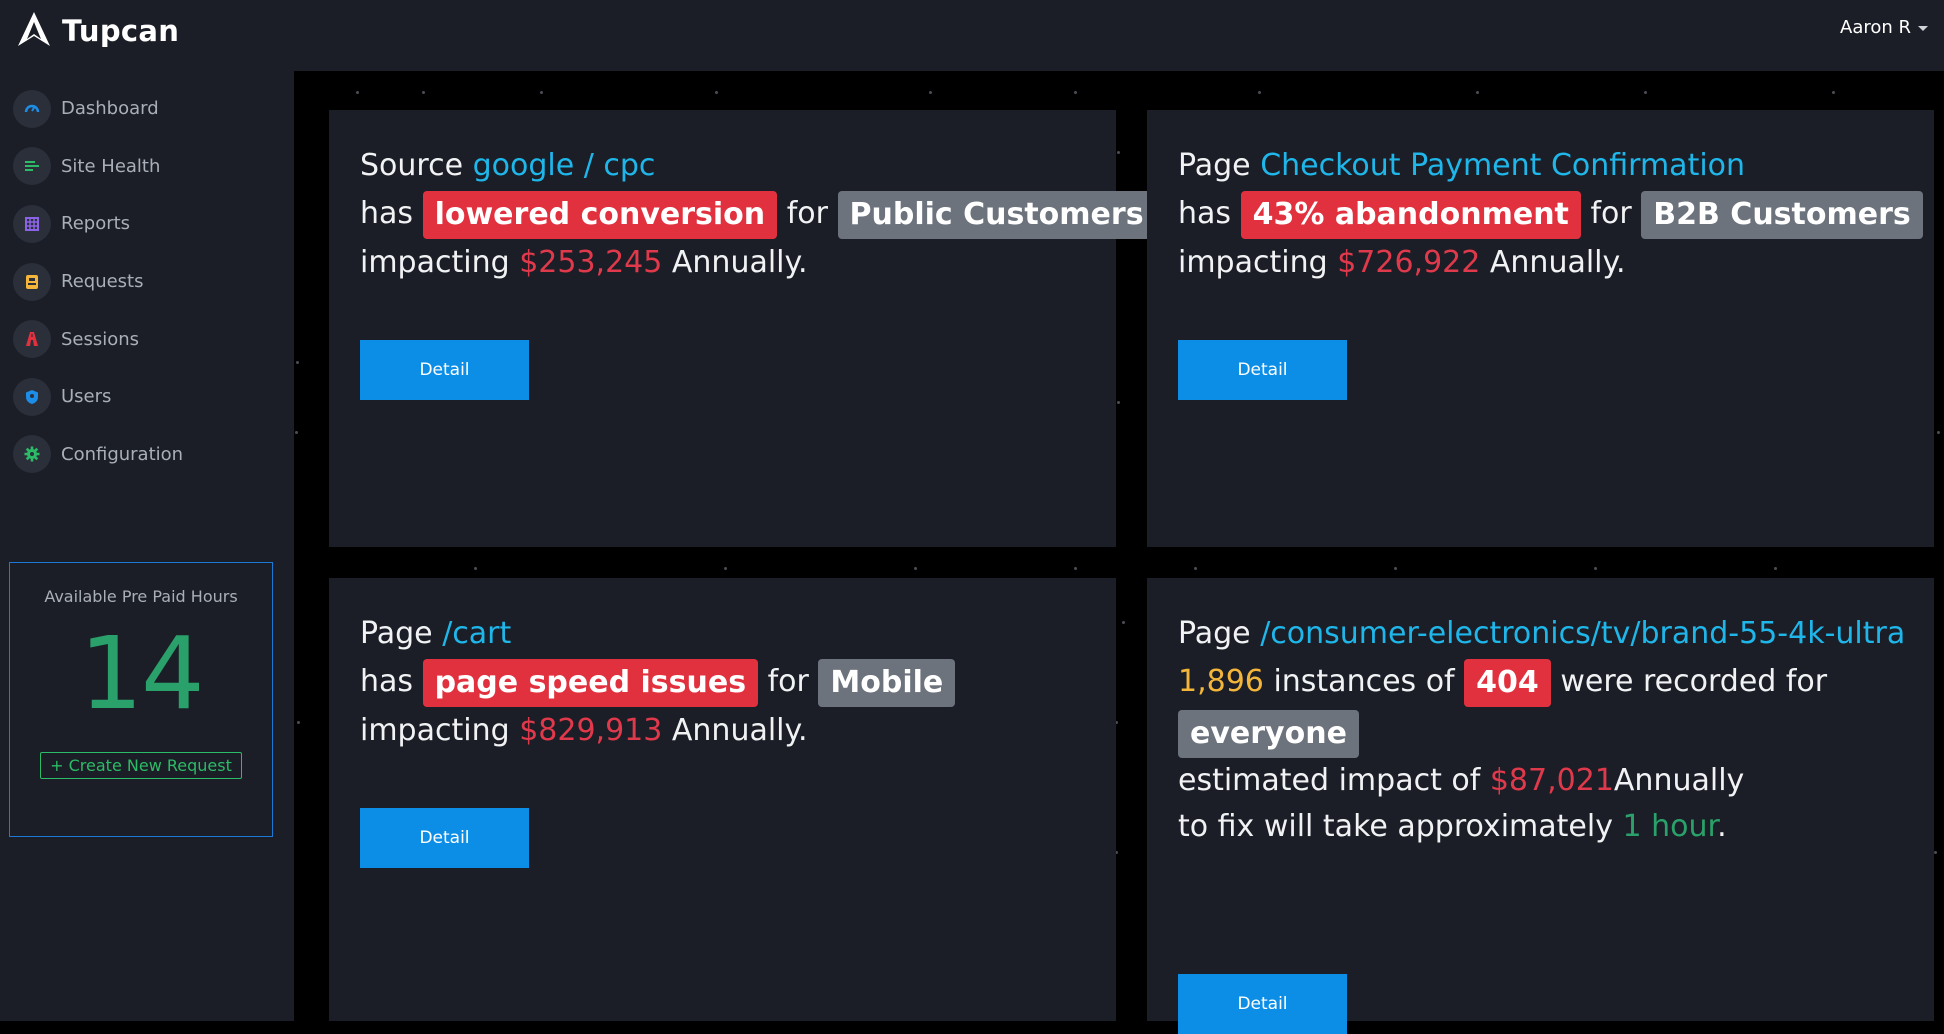  Describe the element at coordinates (1722, 826) in the screenshot. I see `period-end: .` at that location.